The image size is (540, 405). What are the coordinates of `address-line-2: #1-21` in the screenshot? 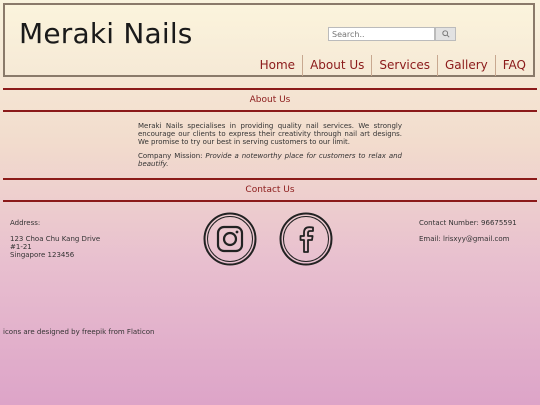 It's located at (21, 247).